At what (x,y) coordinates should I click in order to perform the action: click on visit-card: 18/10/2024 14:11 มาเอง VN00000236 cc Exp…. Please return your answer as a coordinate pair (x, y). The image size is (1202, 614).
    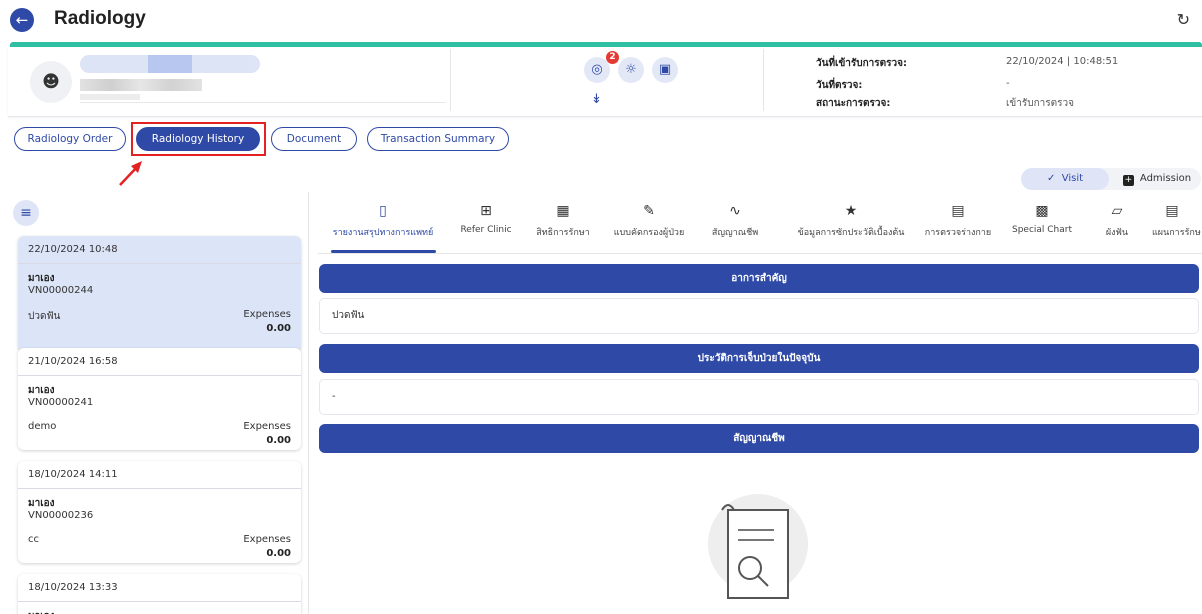
    Looking at the image, I should click on (159, 512).